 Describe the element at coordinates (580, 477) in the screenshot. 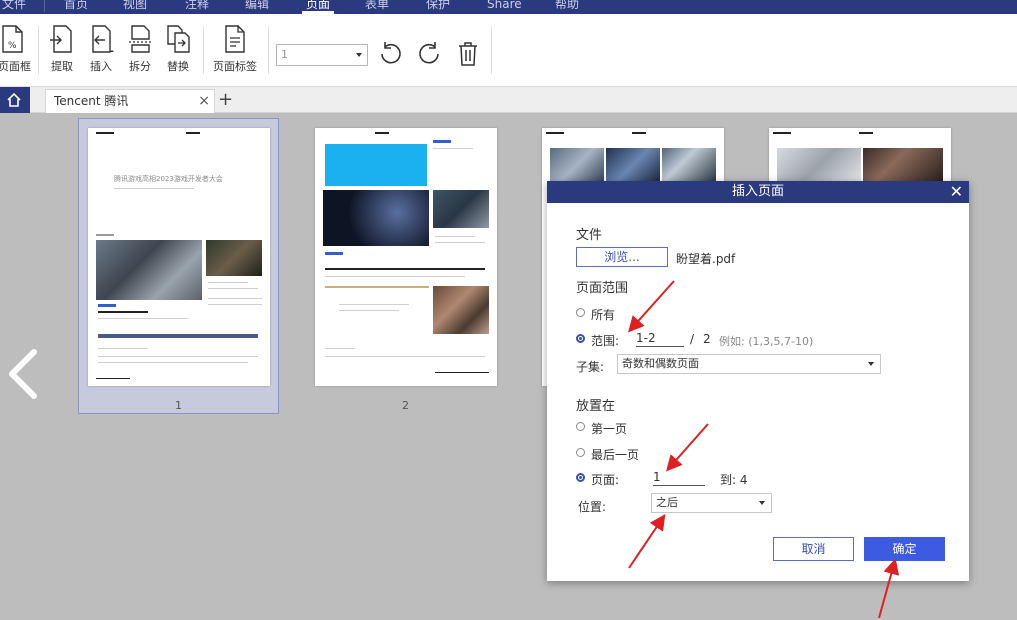

I see `place-page-radio` at that location.